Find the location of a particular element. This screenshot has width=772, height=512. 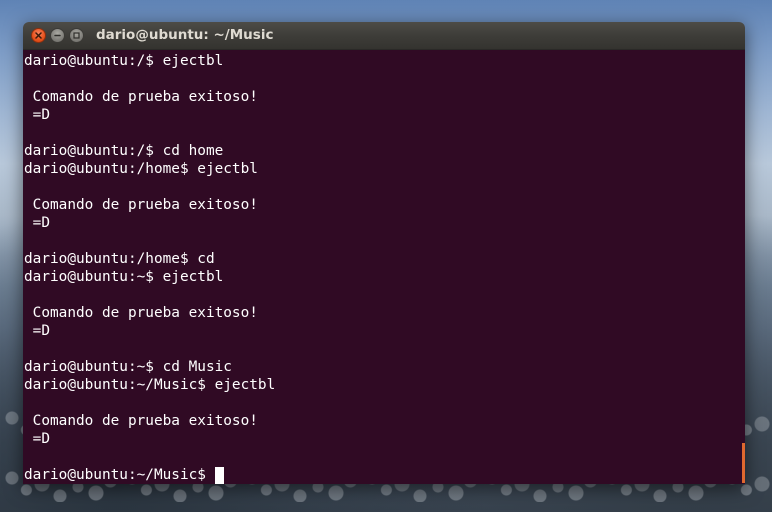

maximize-icon is located at coordinates (76, 35).